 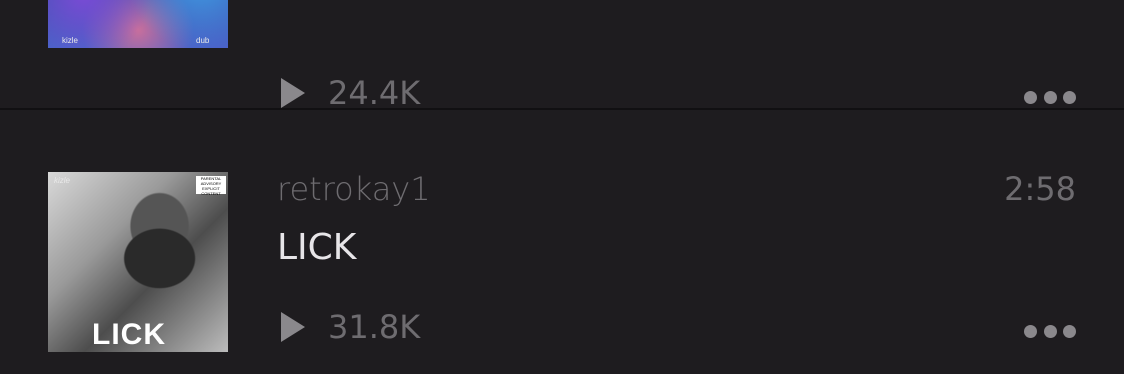 What do you see at coordinates (203, 40) in the screenshot?
I see `artwork-title-text: dub` at bounding box center [203, 40].